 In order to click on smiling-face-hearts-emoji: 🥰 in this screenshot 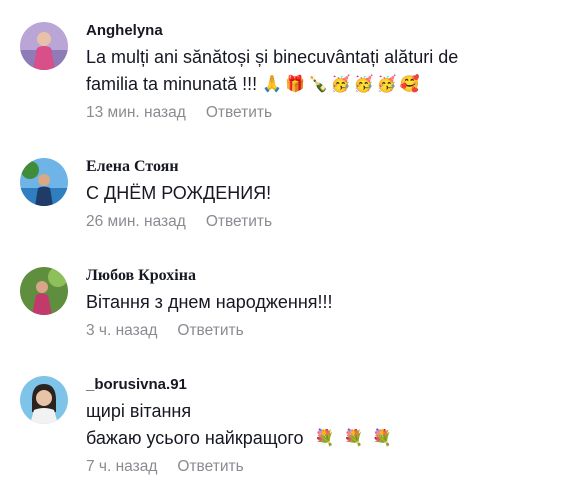, I will do `click(409, 84)`.